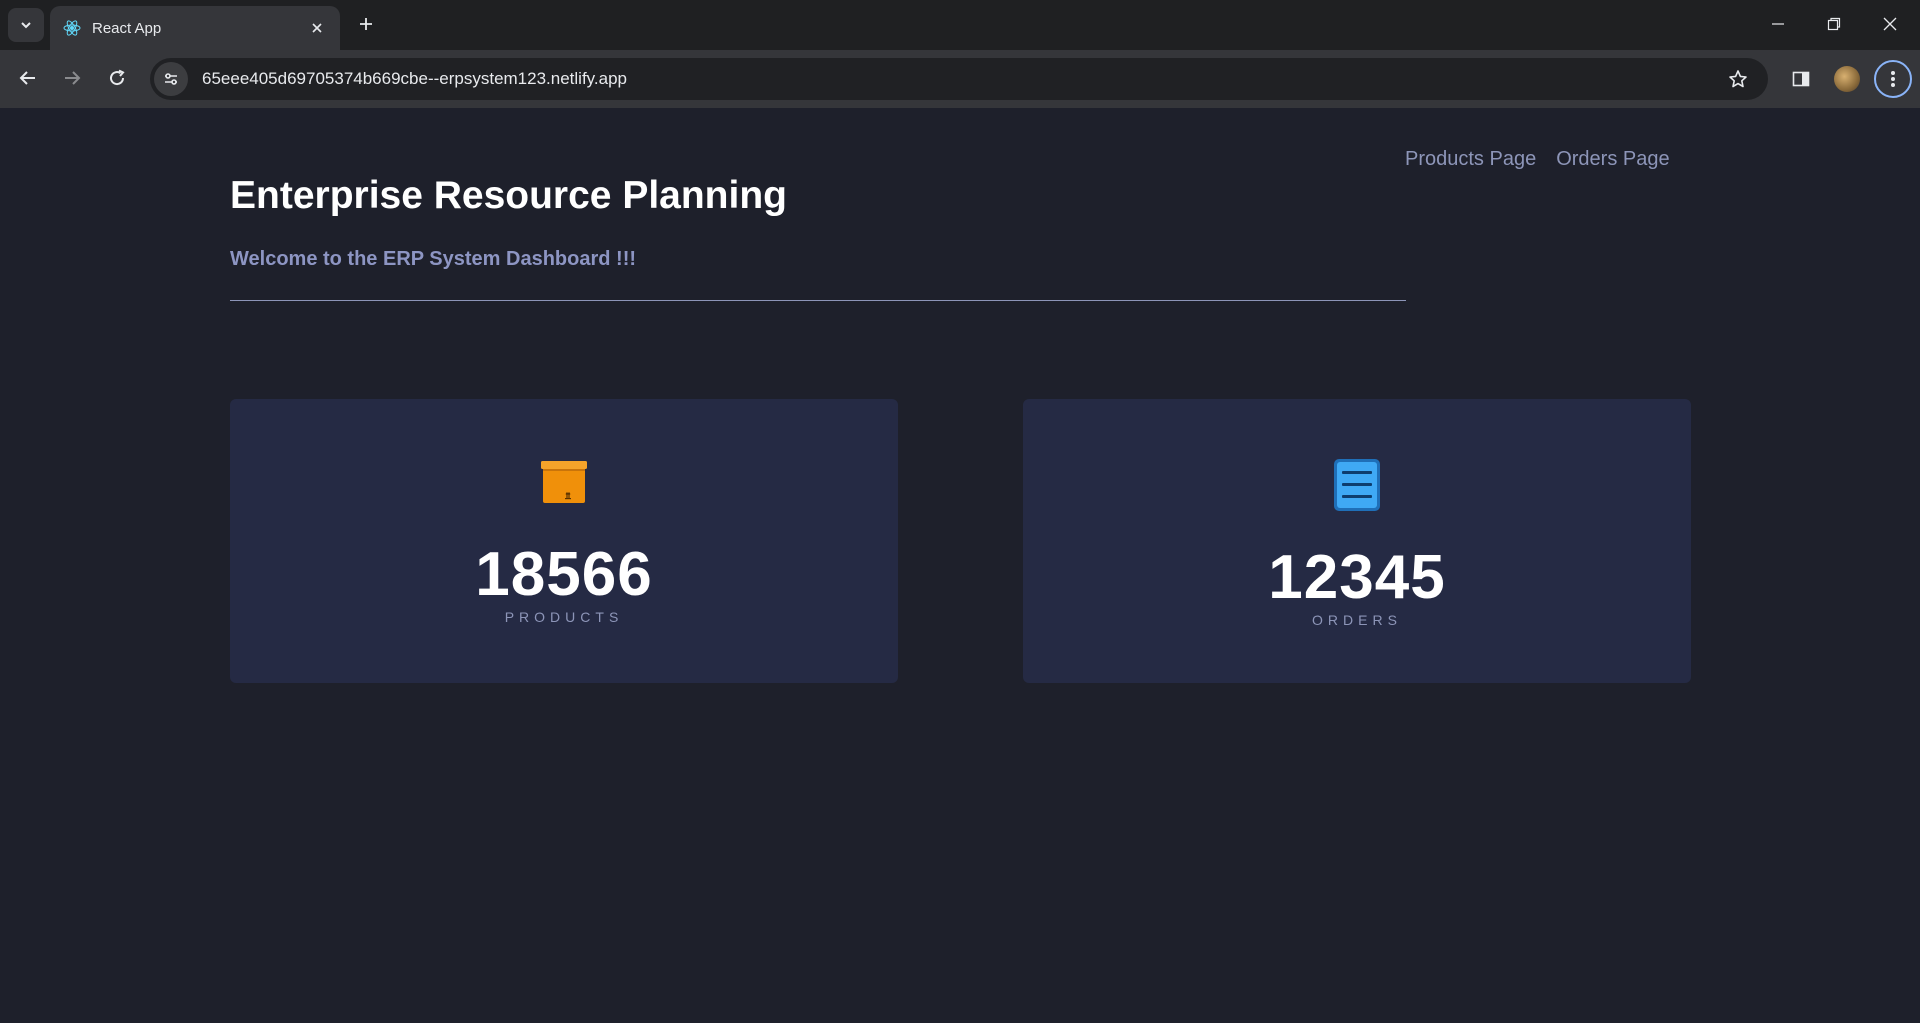  I want to click on browser-tab: React App, so click(195, 28).